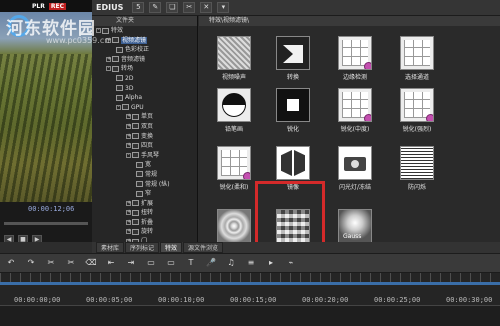 The width and height of the screenshot is (500, 326). Describe the element at coordinates (147, 126) in the screenshot. I see `tree-item-label: 双页` at that location.